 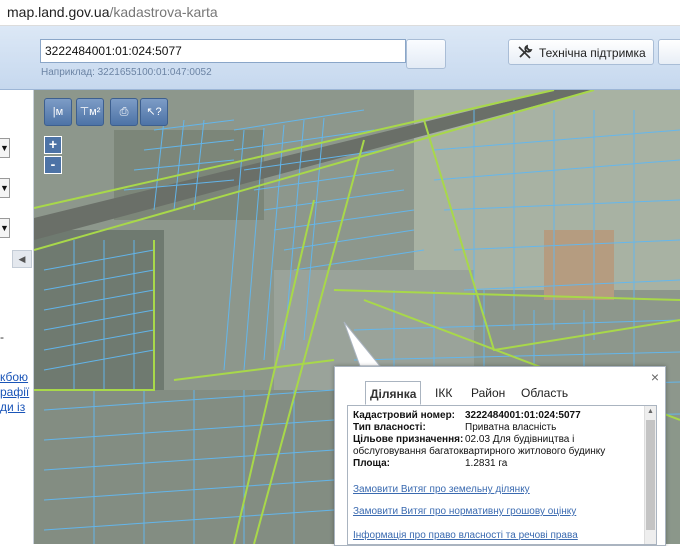 I want to click on left-panel-link: ди із, so click(x=12, y=407).